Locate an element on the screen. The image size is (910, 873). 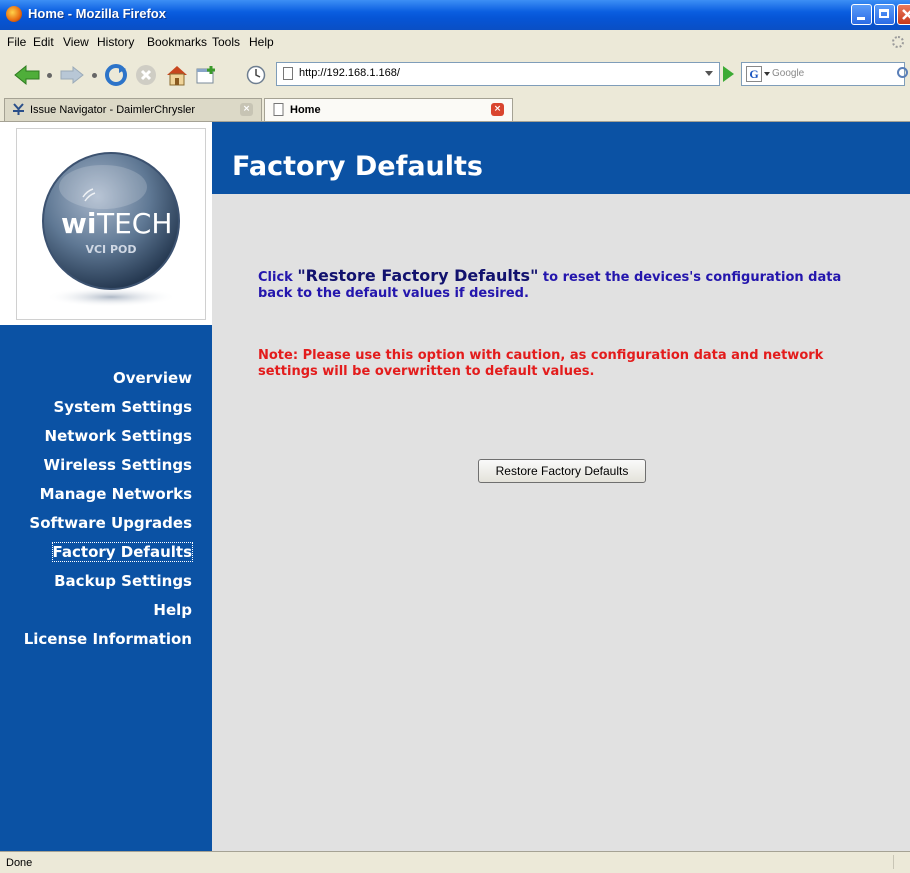
back-history-dropdown is located at coordinates (49, 75).